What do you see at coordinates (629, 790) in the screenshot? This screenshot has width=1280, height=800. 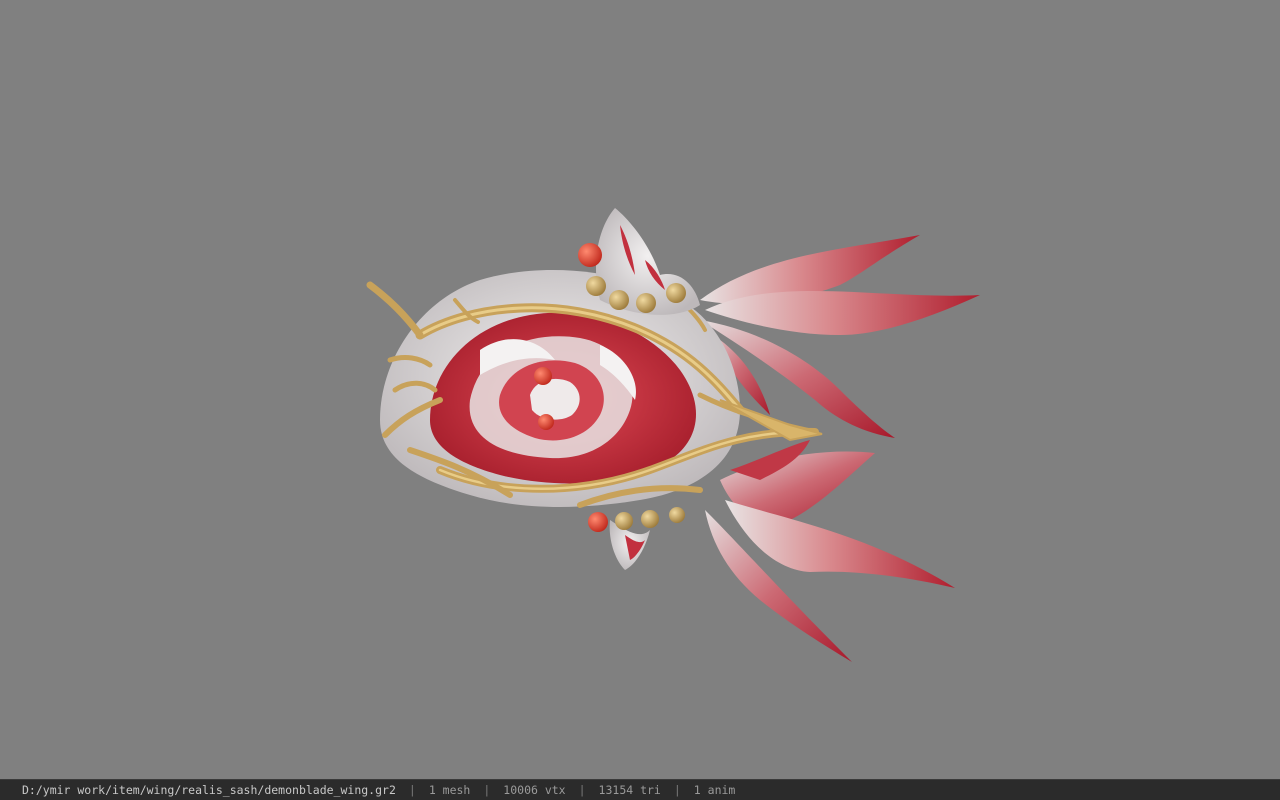 I see `triangle-count-label: 13154 tri` at bounding box center [629, 790].